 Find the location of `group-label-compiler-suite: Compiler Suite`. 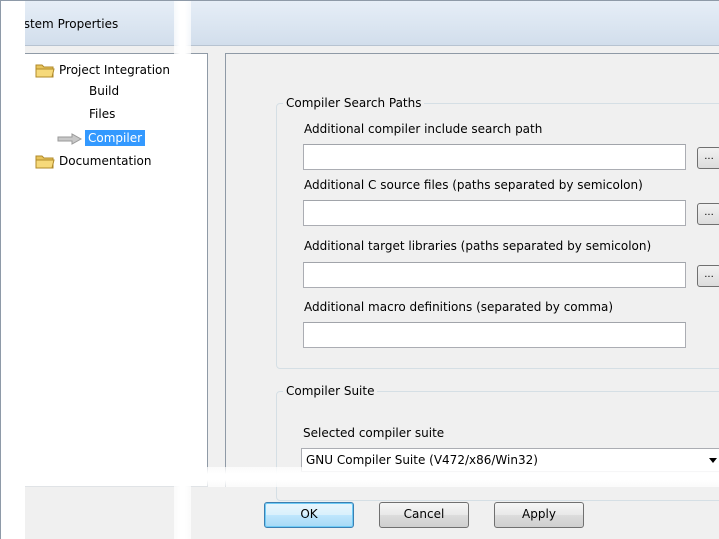

group-label-compiler-suite: Compiler Suite is located at coordinates (330, 391).